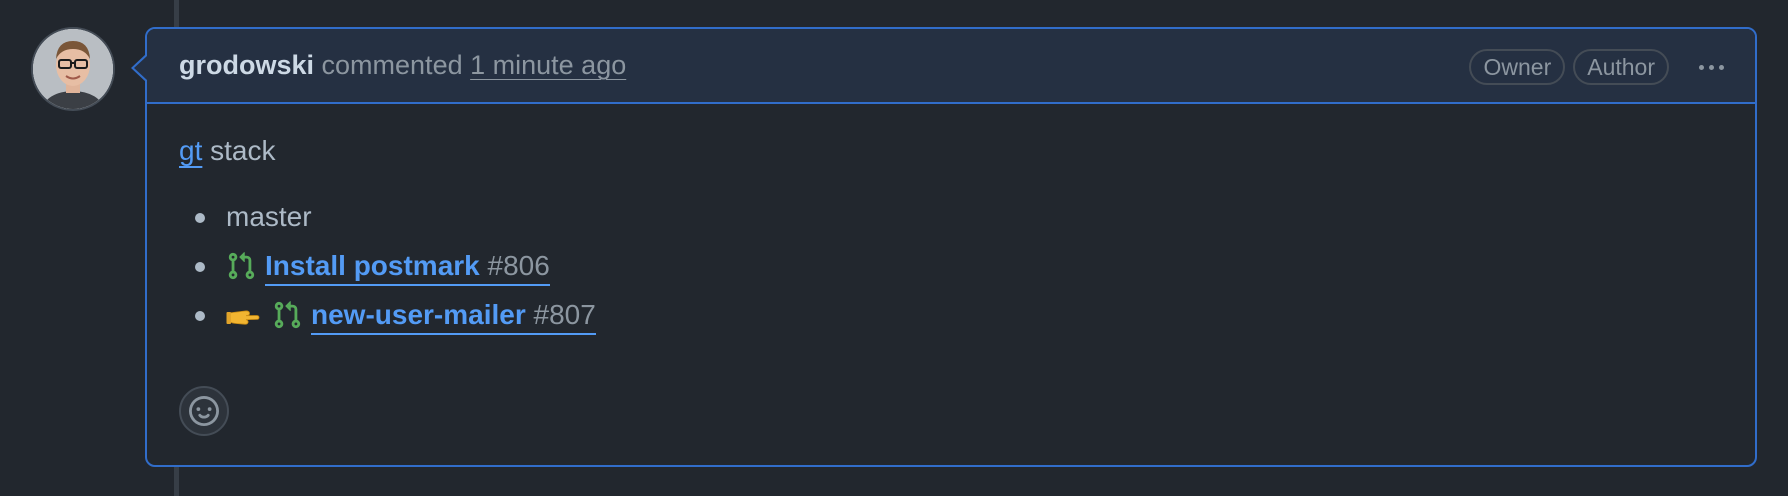  I want to click on list-item: Install postmark #806, so click(387, 273).